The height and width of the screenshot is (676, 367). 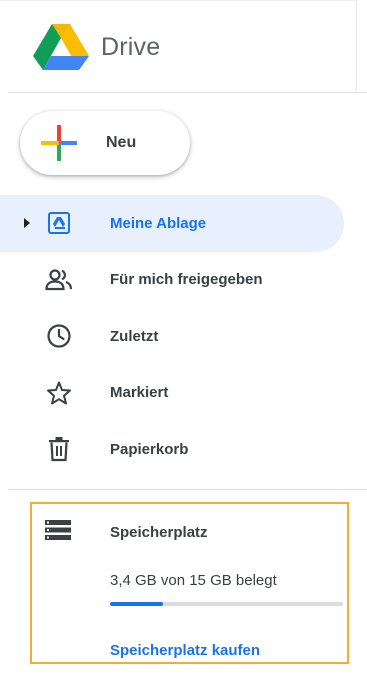 What do you see at coordinates (149, 449) in the screenshot?
I see `sidebar-item-label: Papierkorb` at bounding box center [149, 449].